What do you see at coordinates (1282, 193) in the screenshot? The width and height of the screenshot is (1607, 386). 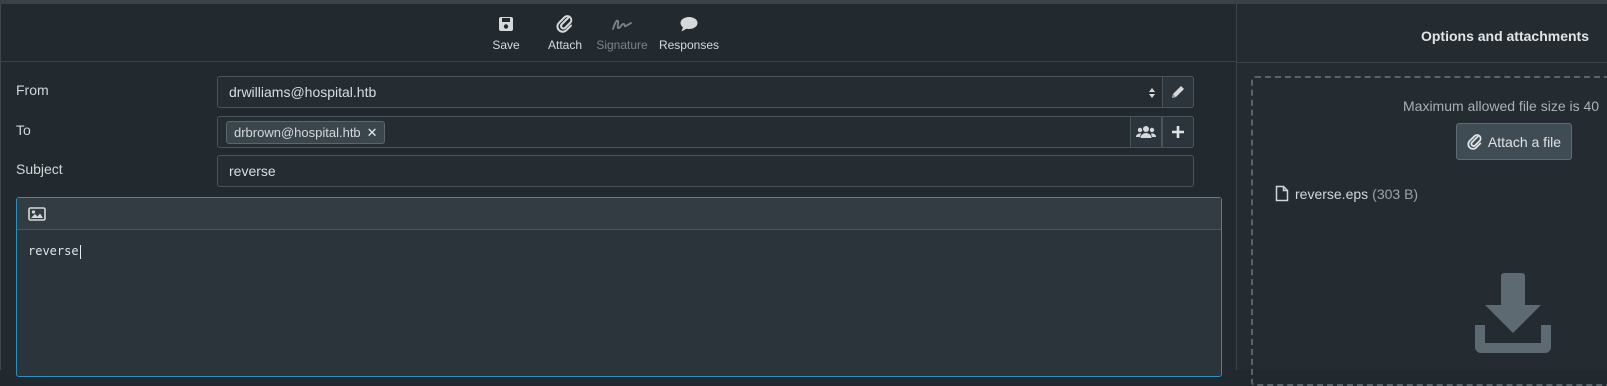 I see `file-icon` at bounding box center [1282, 193].